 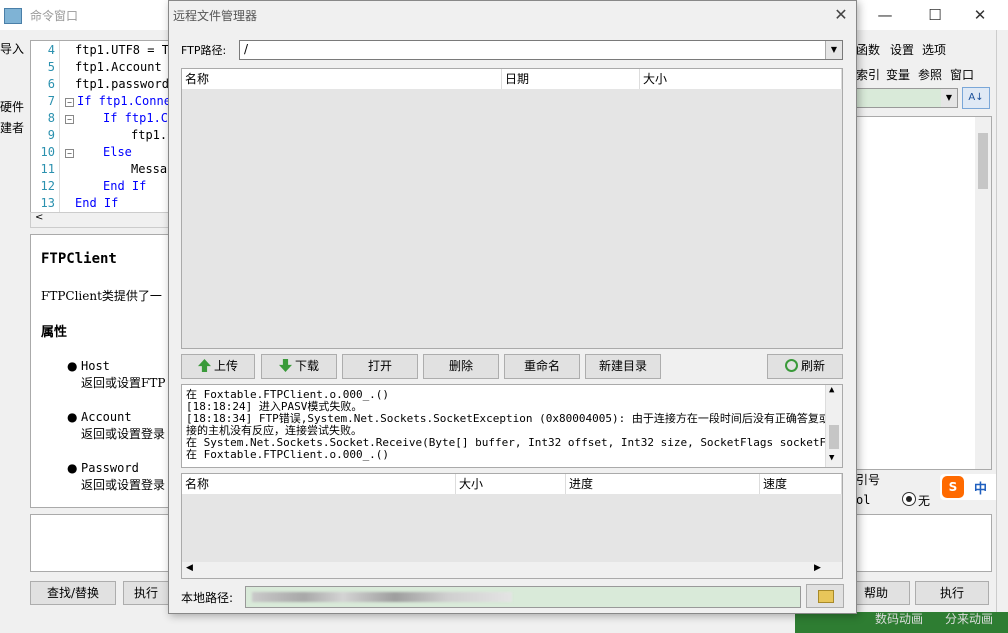 I want to click on line-number: 13, so click(x=47, y=203).